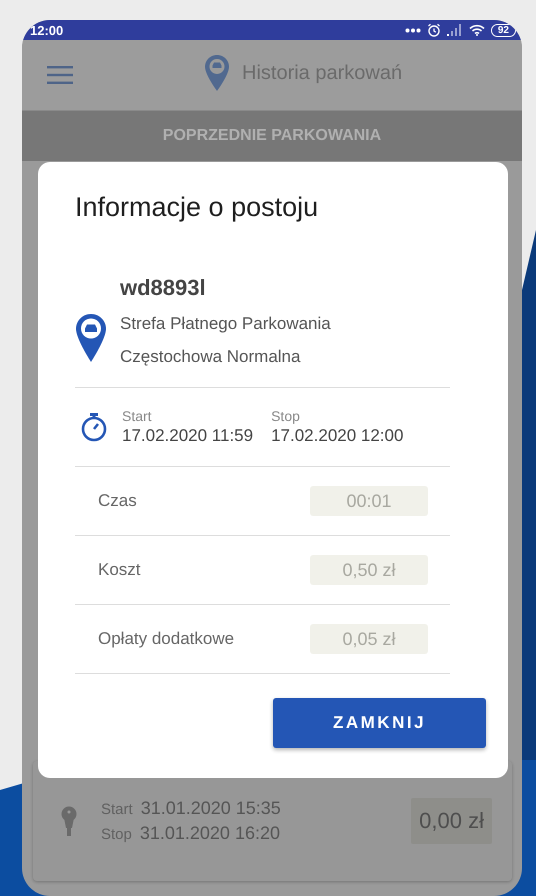 This screenshot has width=536, height=896. I want to click on start-label: Start, so click(137, 416).